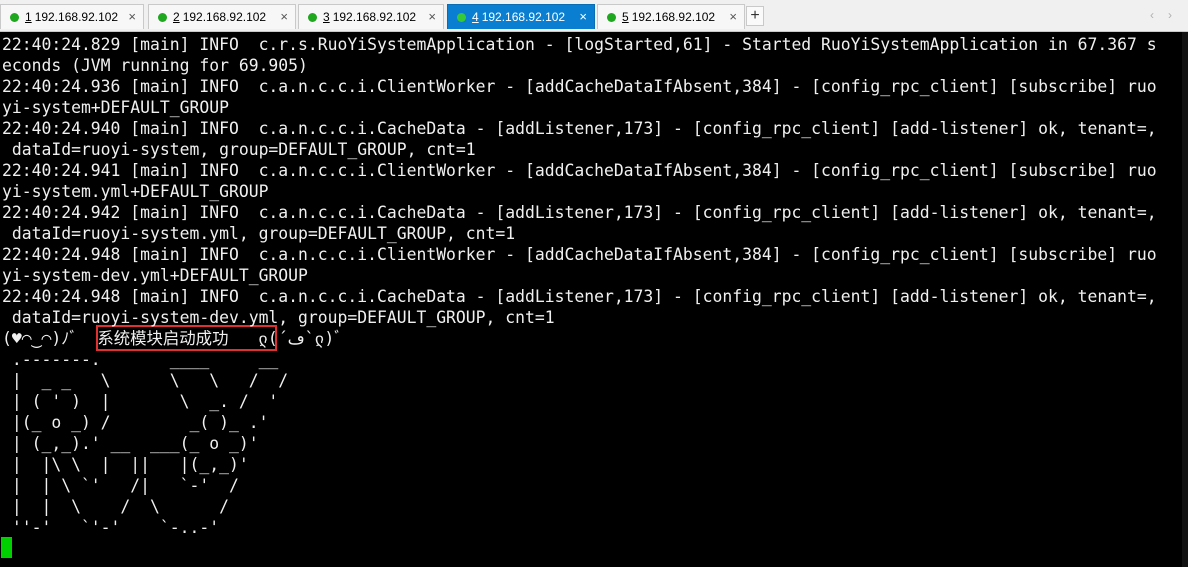  I want to click on console-line: | _ _ \ \ \ / /, so click(145, 380).